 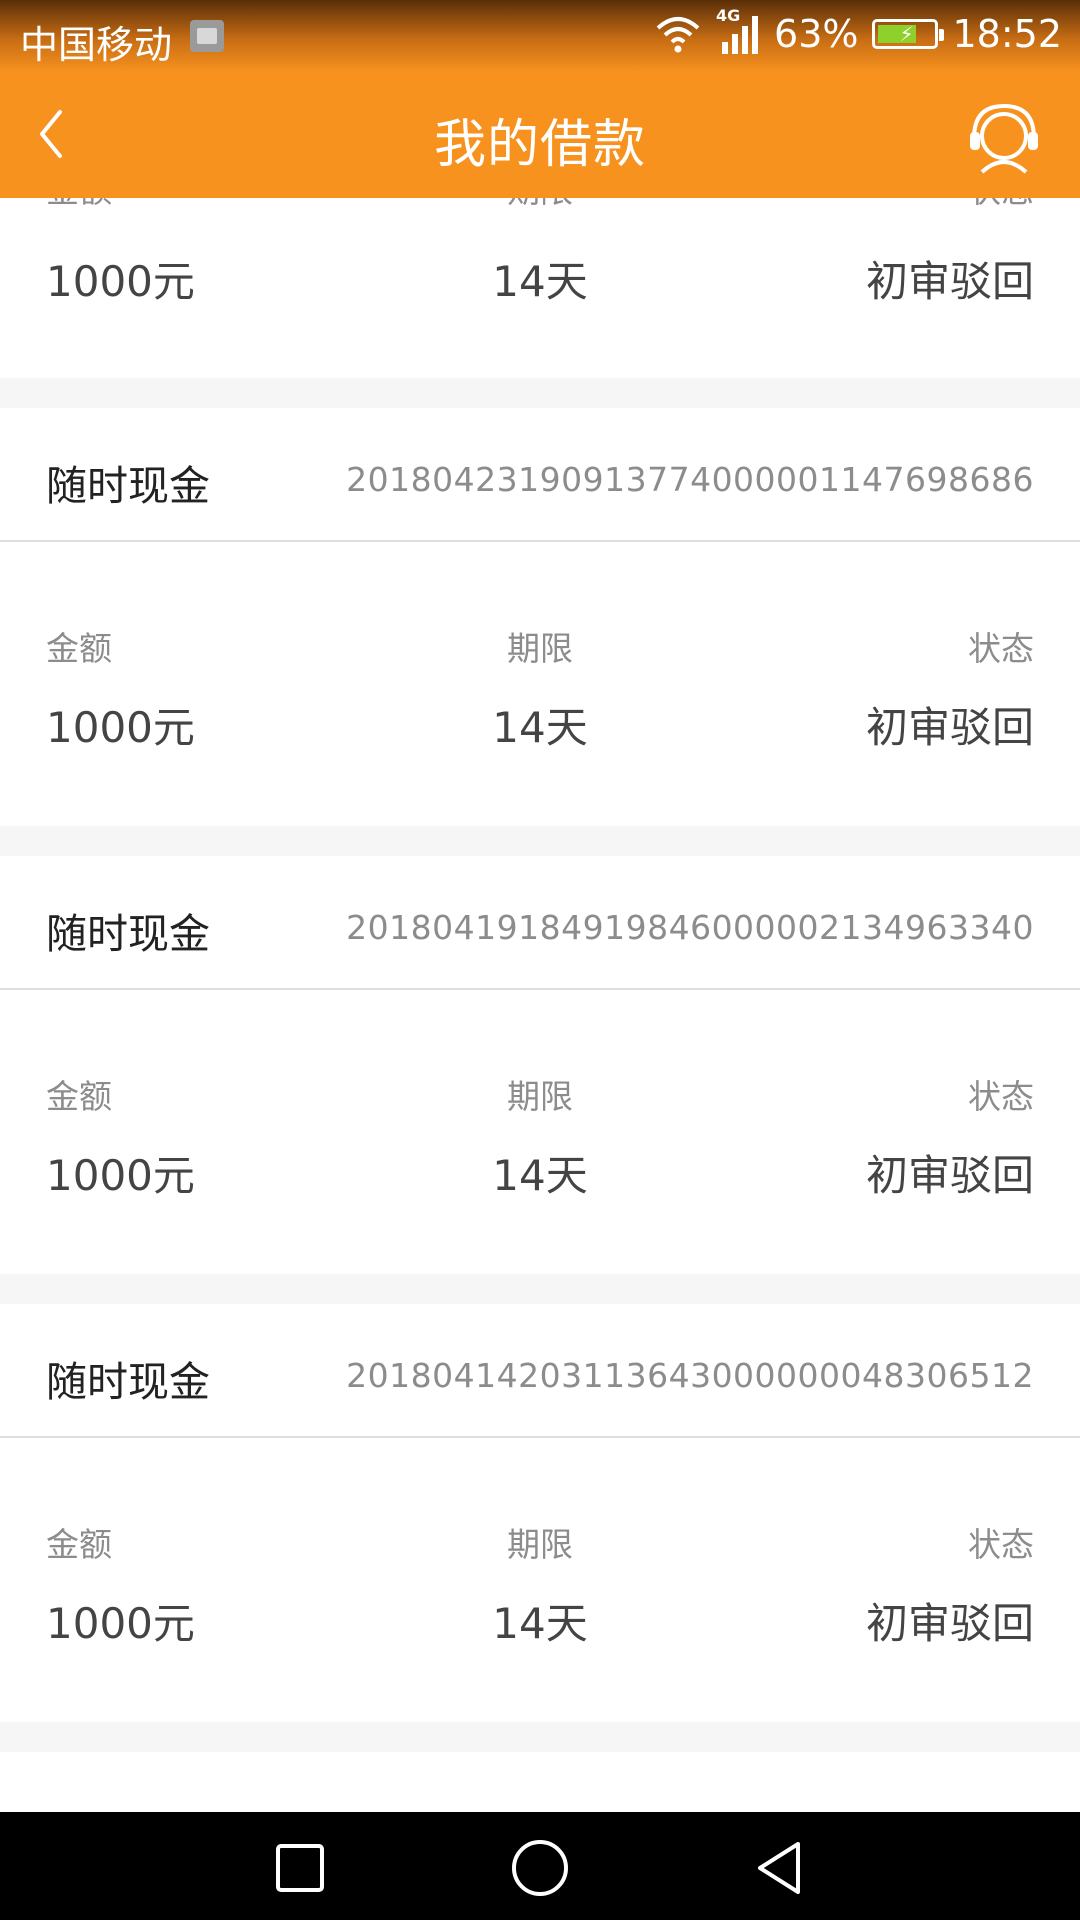 I want to click on nav-back-button, so click(x=780, y=1868).